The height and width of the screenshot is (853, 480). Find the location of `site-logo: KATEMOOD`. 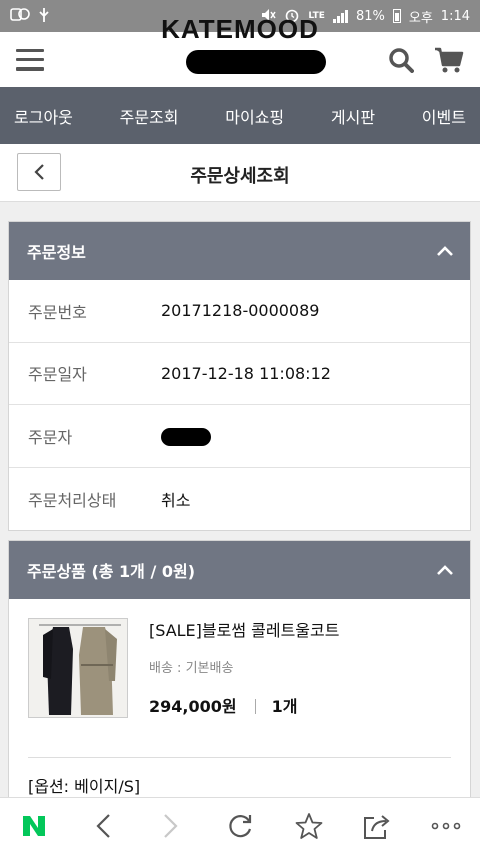

site-logo: KATEMOOD is located at coordinates (240, 29).